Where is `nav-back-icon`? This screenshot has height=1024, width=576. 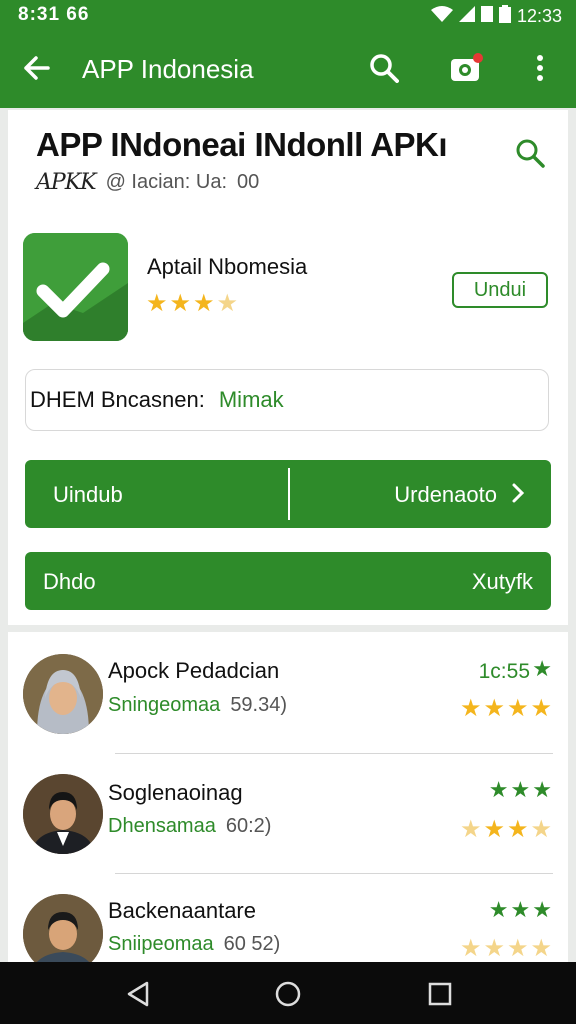
nav-back-icon is located at coordinates (138, 994).